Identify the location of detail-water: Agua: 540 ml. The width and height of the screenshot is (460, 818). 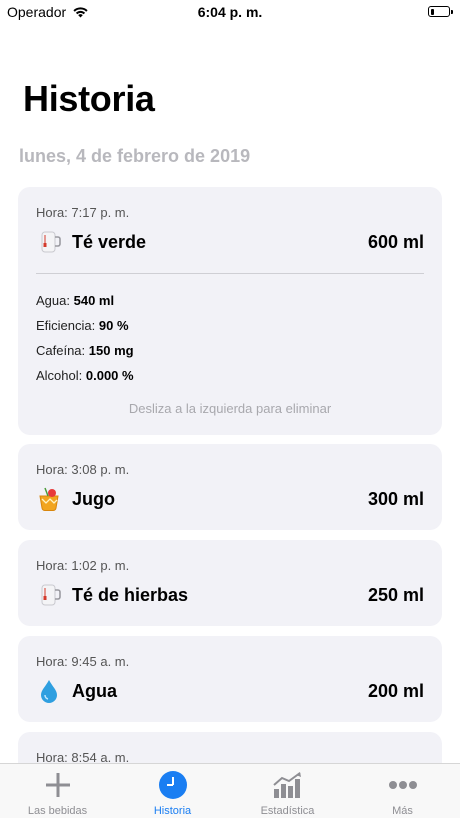
(75, 300).